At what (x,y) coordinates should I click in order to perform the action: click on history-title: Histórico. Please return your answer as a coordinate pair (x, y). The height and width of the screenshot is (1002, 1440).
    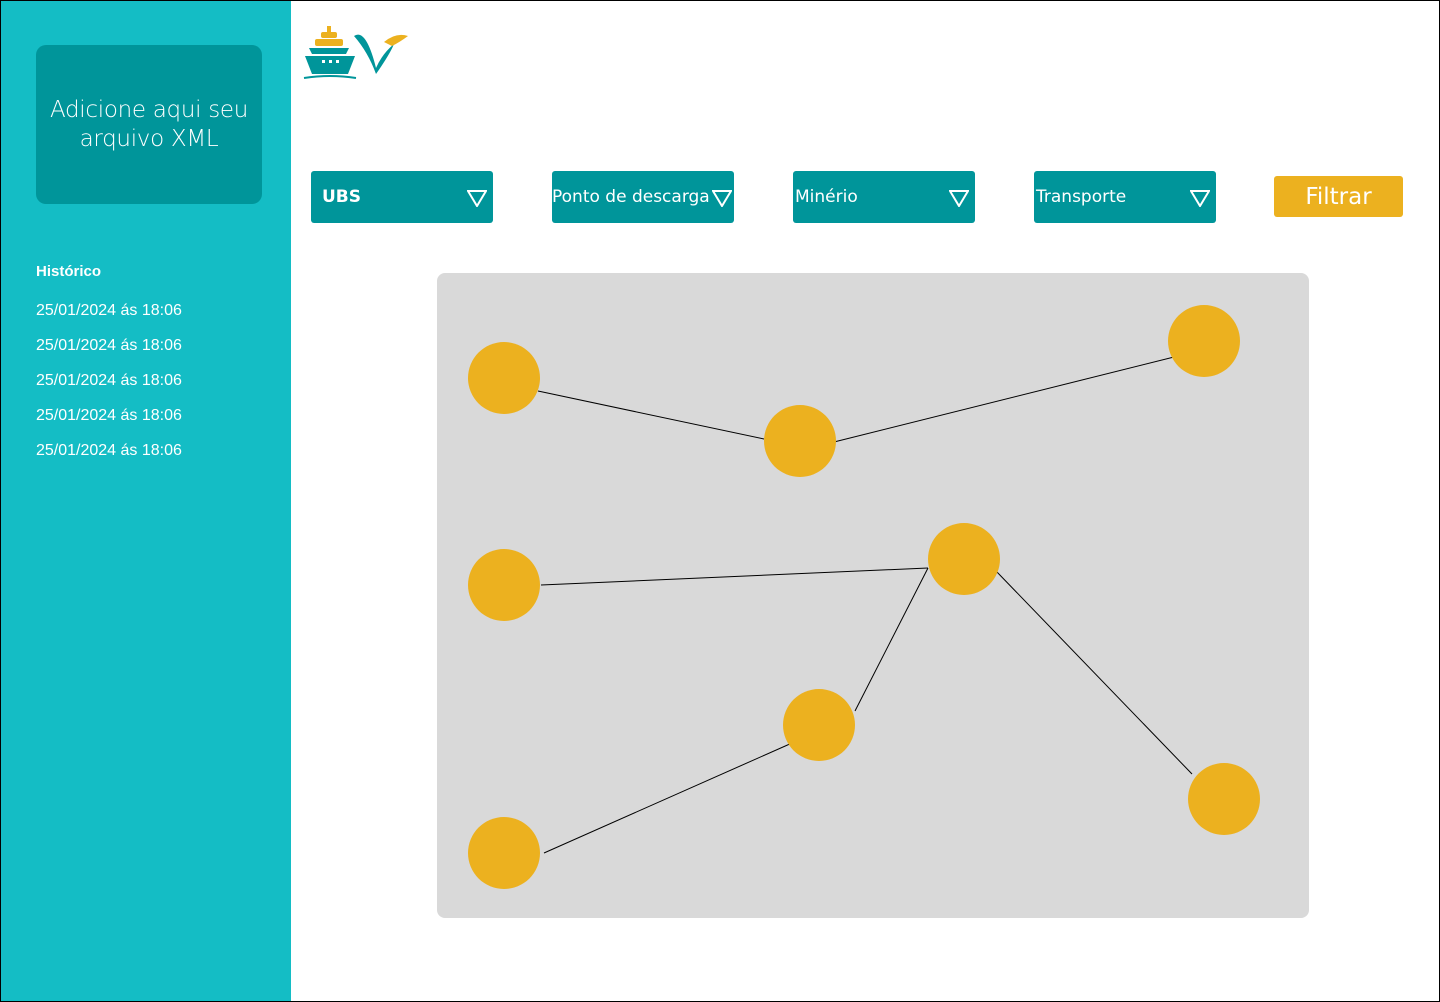
    Looking at the image, I should click on (69, 271).